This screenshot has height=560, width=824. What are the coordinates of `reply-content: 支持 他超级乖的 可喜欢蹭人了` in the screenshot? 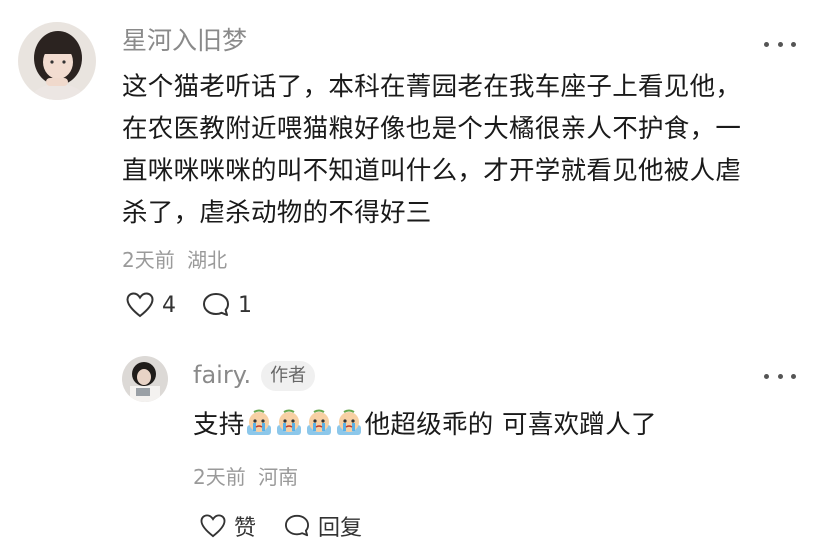 It's located at (425, 425).